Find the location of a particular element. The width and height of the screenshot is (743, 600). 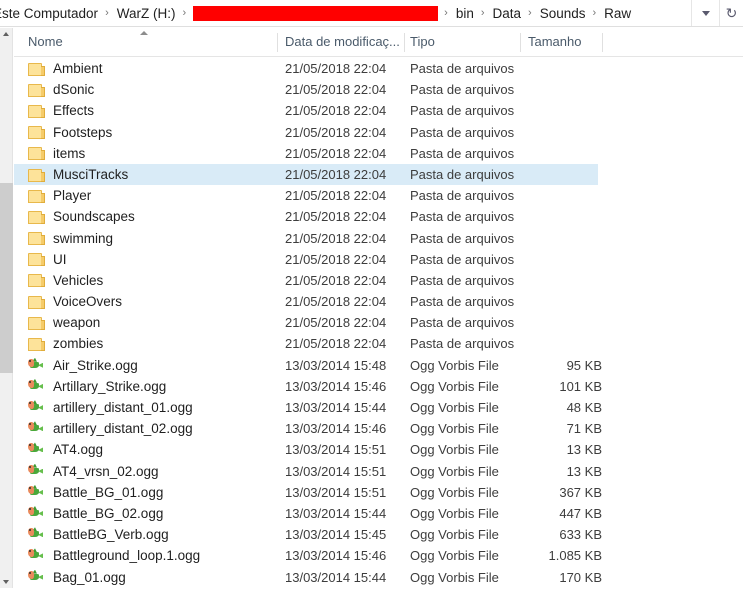

scrollbar-thumb is located at coordinates (6, 278).